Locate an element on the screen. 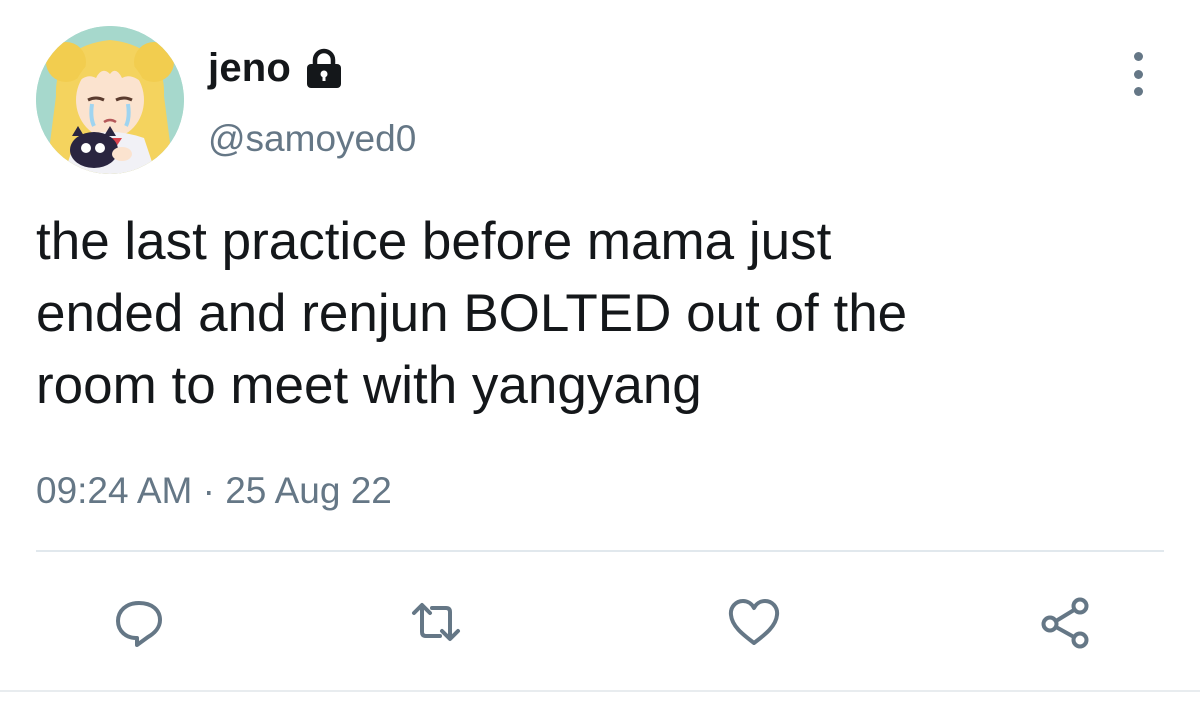  share-icon is located at coordinates (1065, 623).